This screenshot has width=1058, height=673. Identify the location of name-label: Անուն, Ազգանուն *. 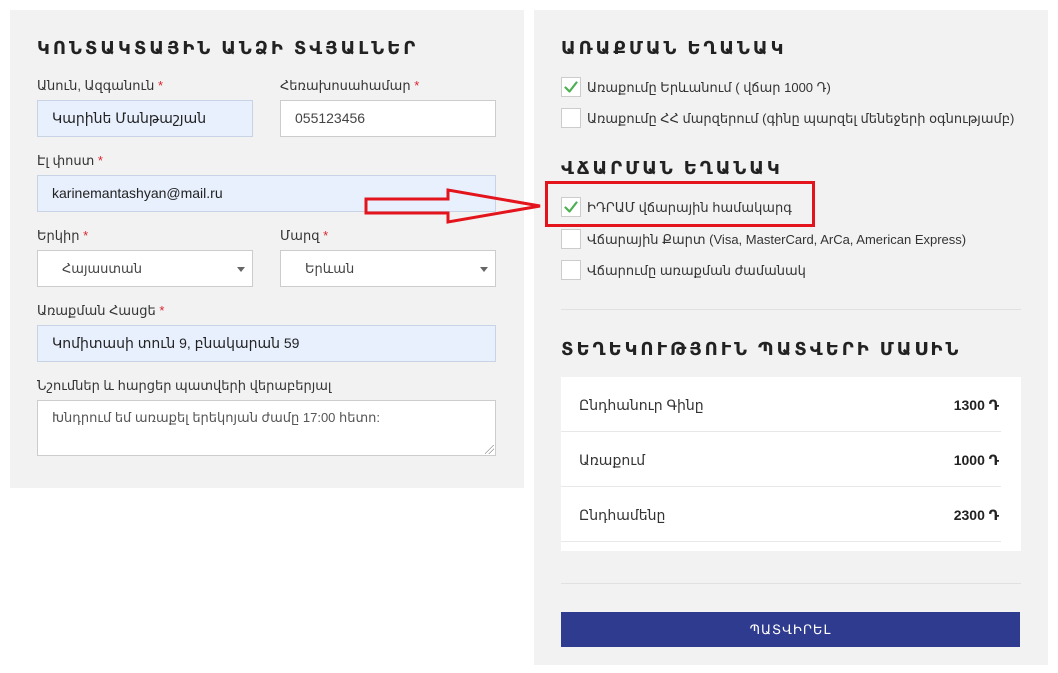
(100, 86).